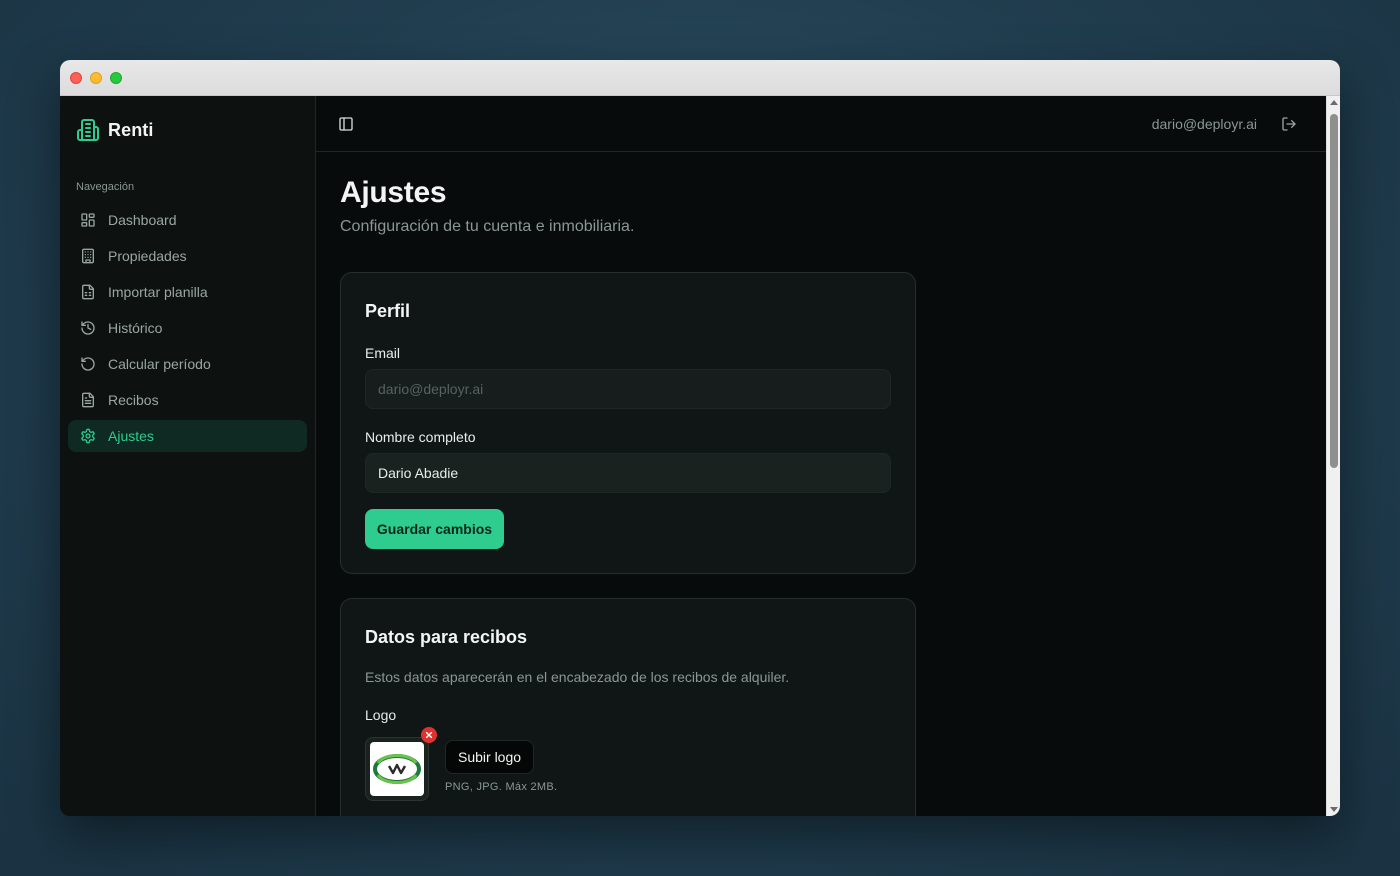  I want to click on page-title: Ajustes, so click(393, 192).